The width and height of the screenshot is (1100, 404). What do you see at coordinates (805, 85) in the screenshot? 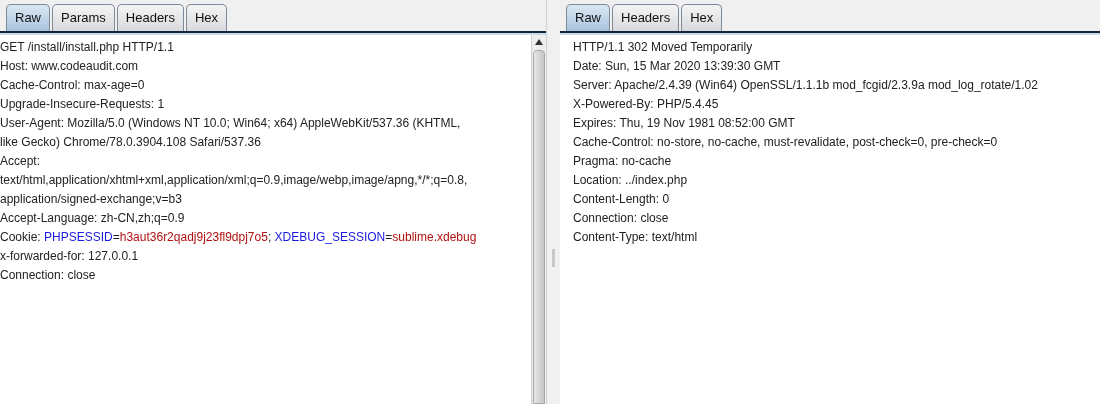
I see `text-line: Server: Apache/2.4.39 (Win64) OpenSSL/1.1.1b mod_fcgid/2.3.9a mod_log_rotate/1.02` at bounding box center [805, 85].